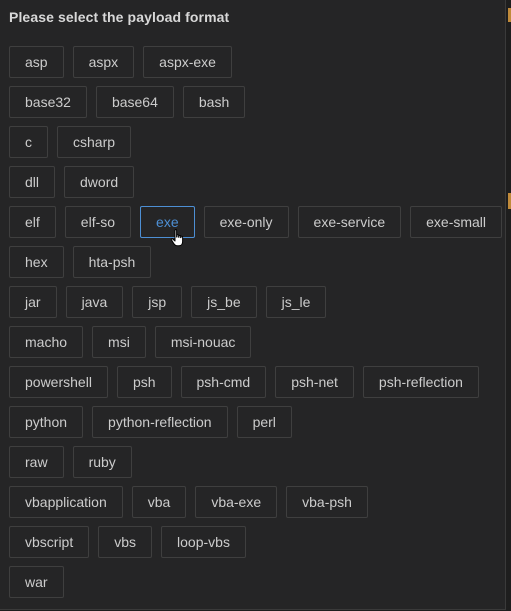 This screenshot has width=511, height=611. What do you see at coordinates (224, 302) in the screenshot?
I see `format-option-js-be: js_be` at bounding box center [224, 302].